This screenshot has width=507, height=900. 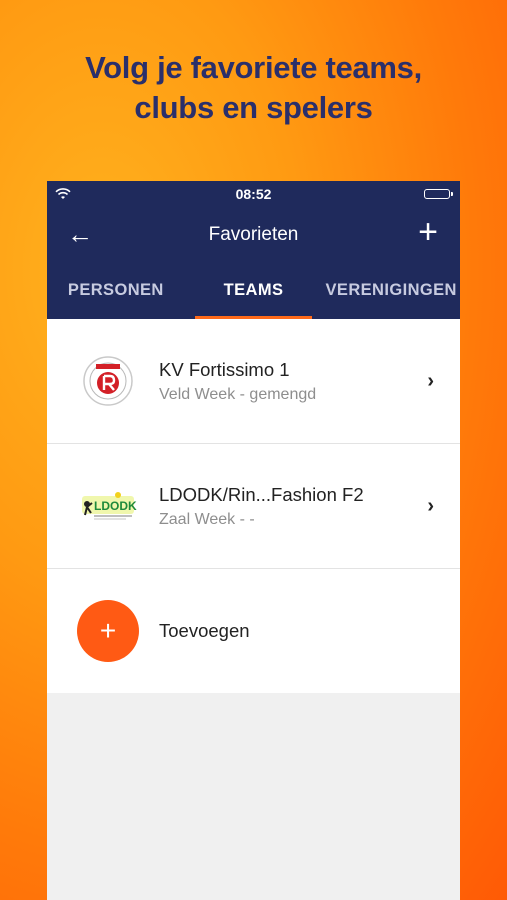 I want to click on headline-line-2: clubs en spelers, so click(x=253, y=107).